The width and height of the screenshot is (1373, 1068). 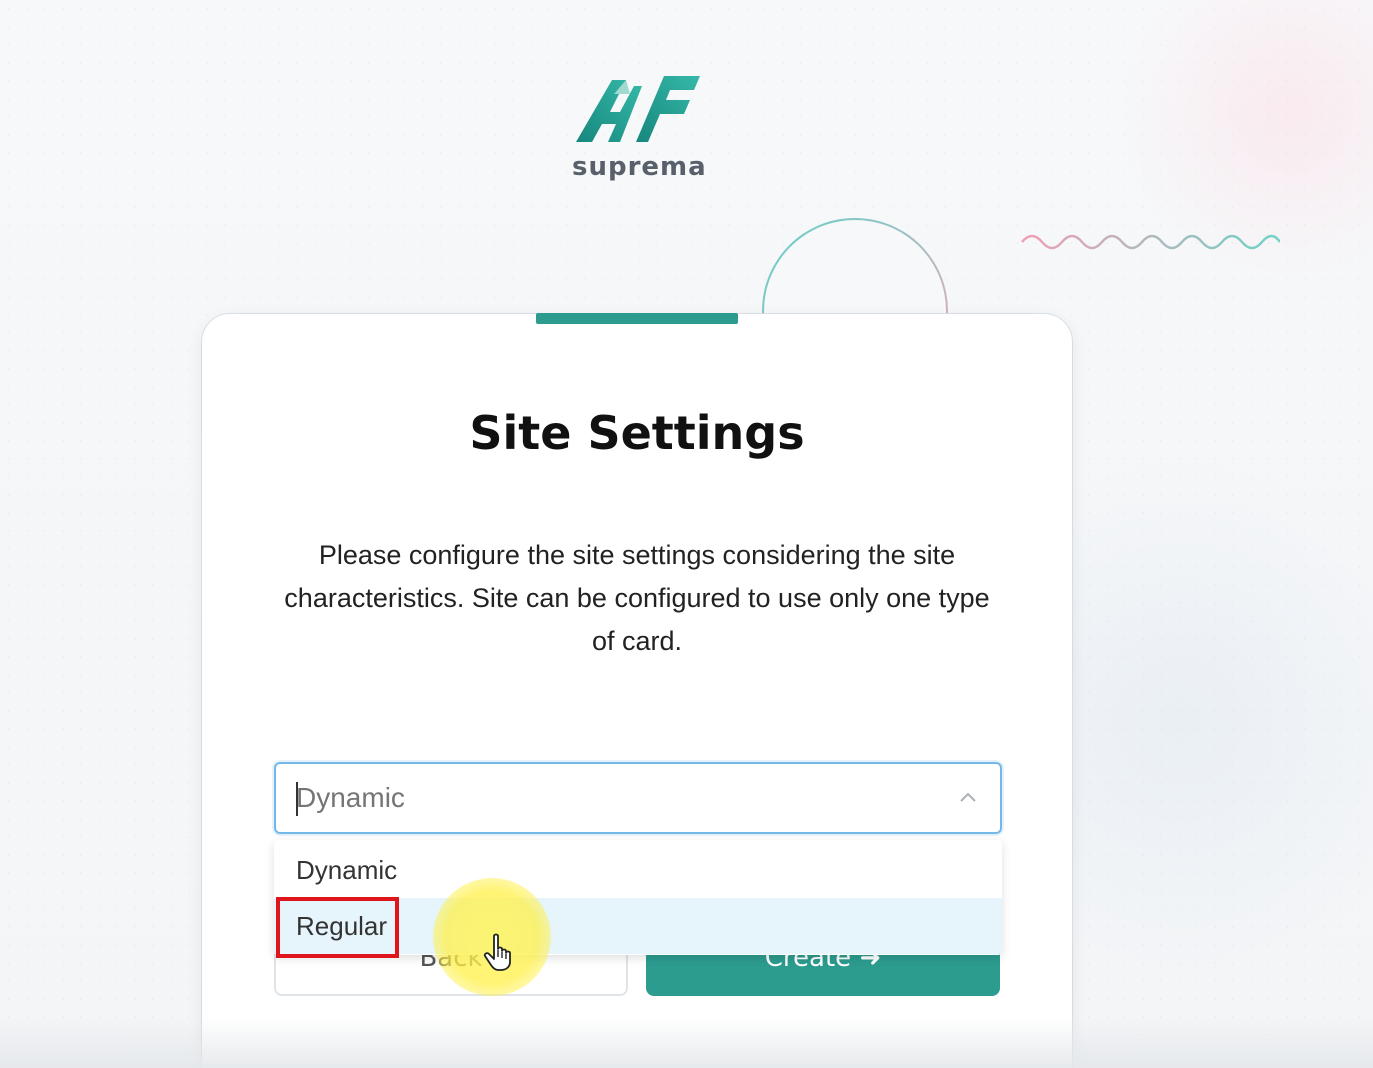 What do you see at coordinates (337, 927) in the screenshot?
I see `annotation-highlight-box` at bounding box center [337, 927].